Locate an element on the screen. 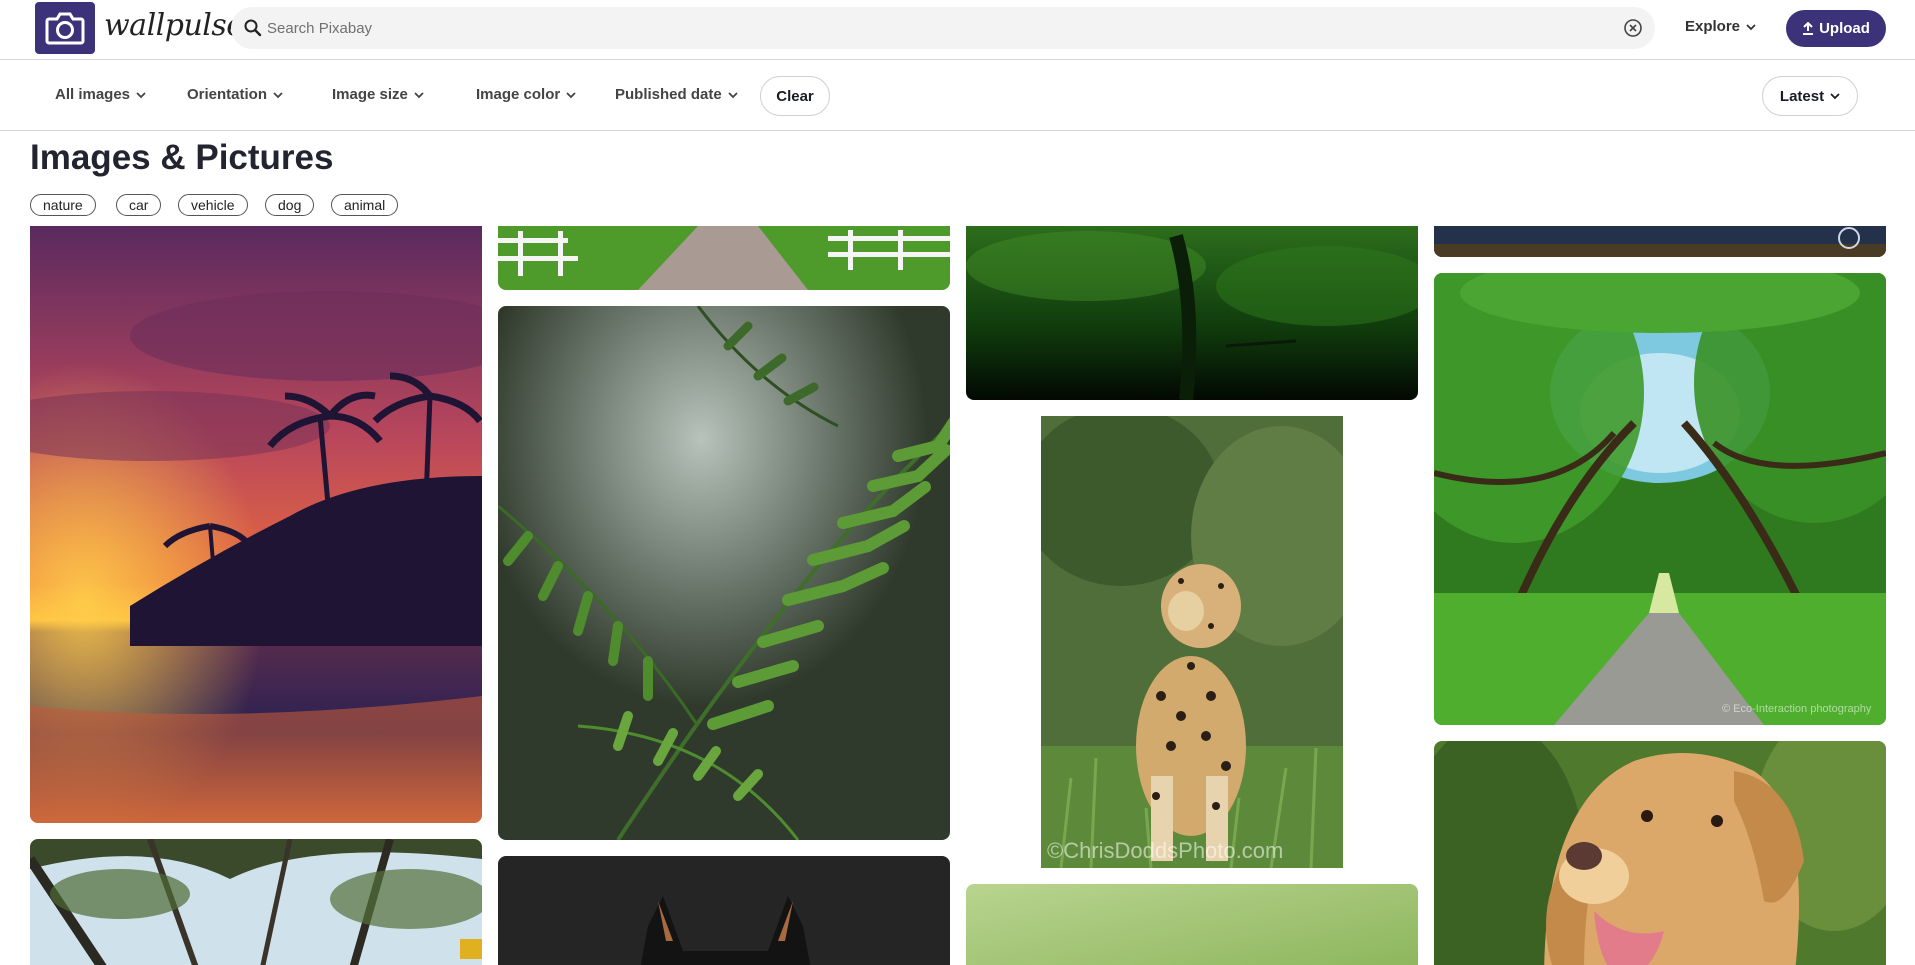  clear-filters-button: Clear is located at coordinates (795, 96).